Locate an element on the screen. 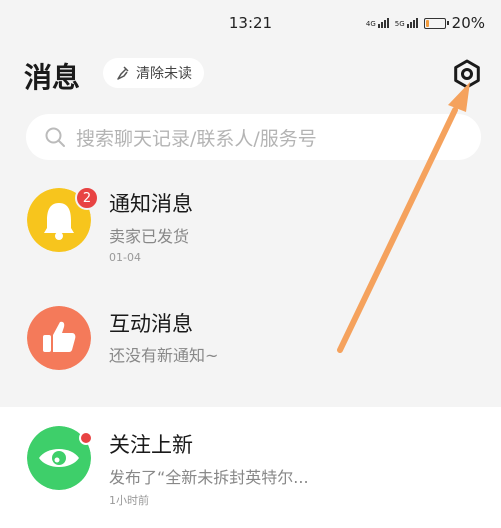  item-title: 通知消息 is located at coordinates (151, 204).